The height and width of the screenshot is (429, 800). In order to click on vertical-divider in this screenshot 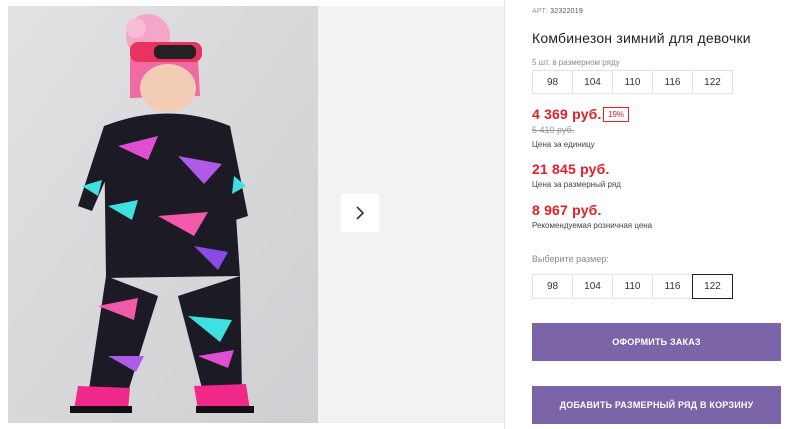, I will do `click(504, 214)`.